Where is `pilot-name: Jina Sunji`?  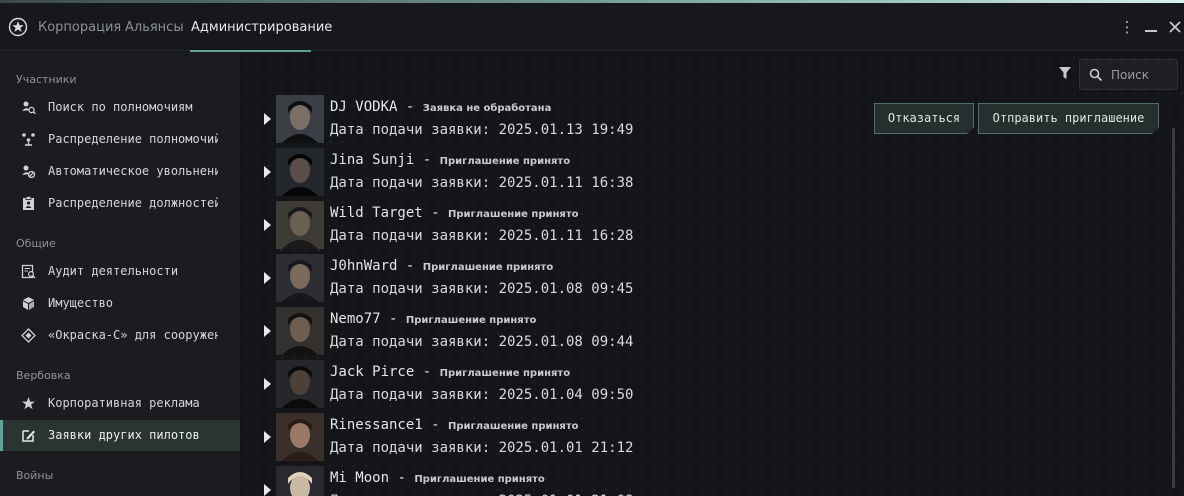
pilot-name: Jina Sunji is located at coordinates (372, 160).